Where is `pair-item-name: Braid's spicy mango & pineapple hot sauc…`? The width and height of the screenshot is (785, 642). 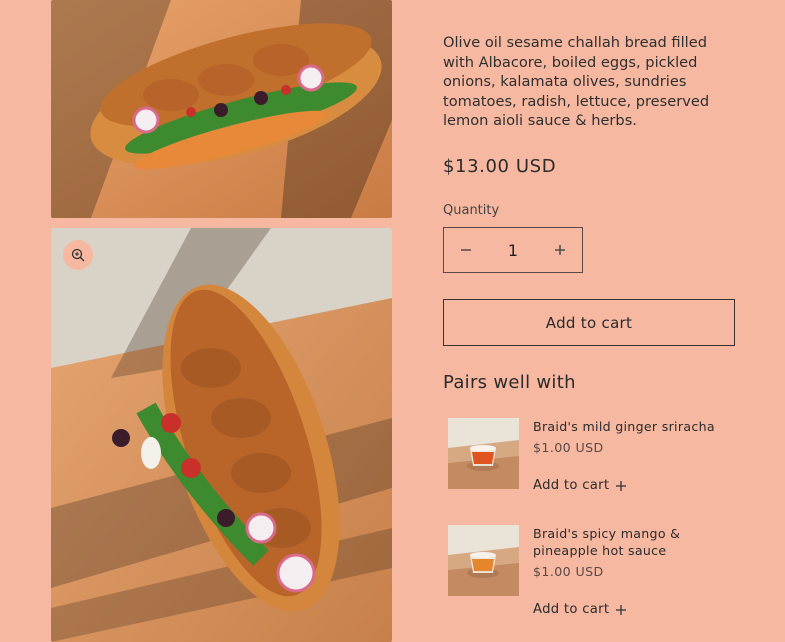
pair-item-name: Braid's spicy mango & pineapple hot sauc… is located at coordinates (635, 542).